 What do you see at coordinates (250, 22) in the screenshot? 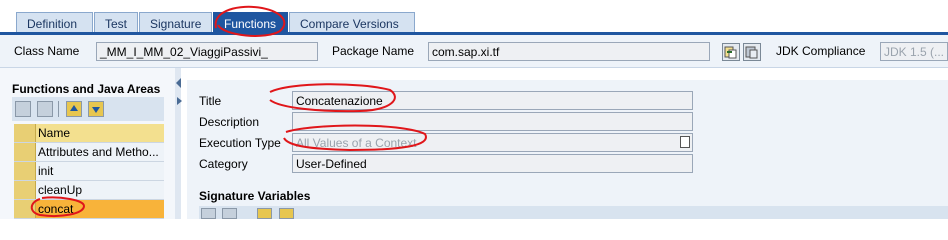
I see `tab-functions: Functions` at bounding box center [250, 22].